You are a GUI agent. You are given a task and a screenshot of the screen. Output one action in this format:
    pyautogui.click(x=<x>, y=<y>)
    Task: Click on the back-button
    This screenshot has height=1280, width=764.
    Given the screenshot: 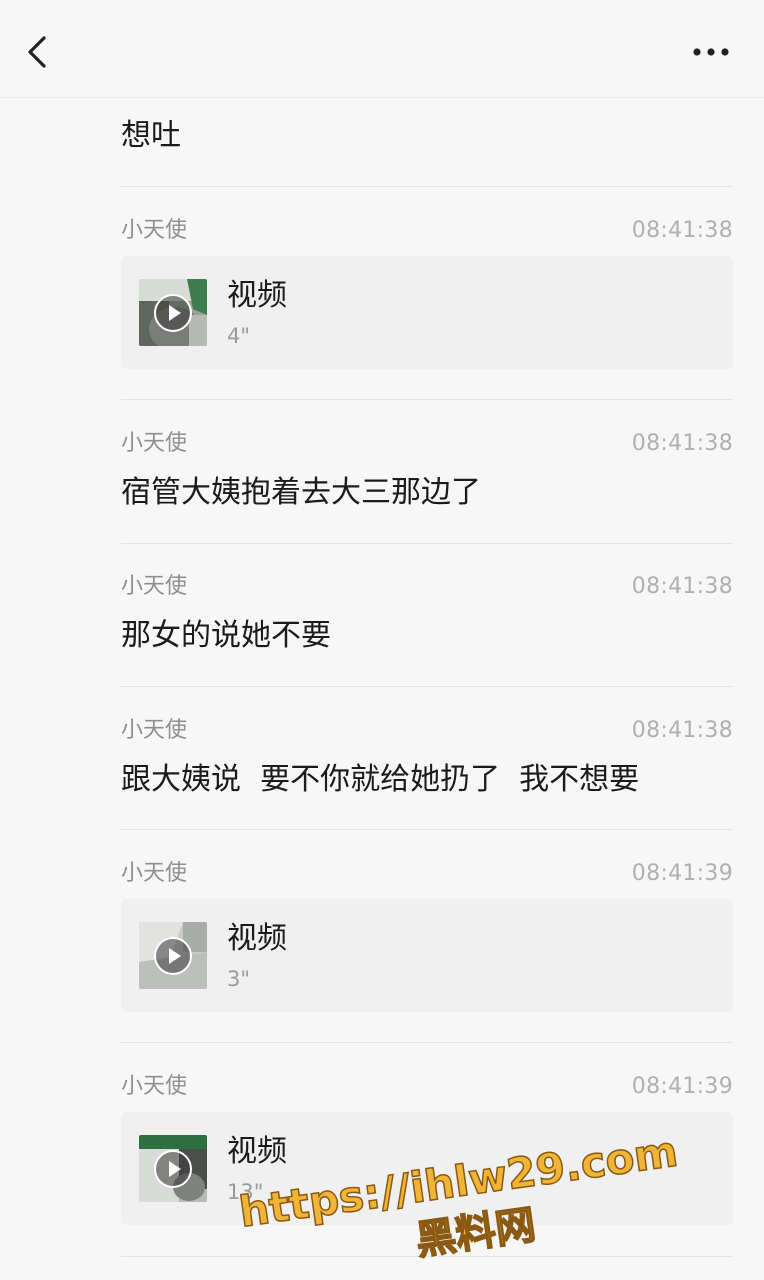 What is the action you would take?
    pyautogui.click(x=40, y=52)
    